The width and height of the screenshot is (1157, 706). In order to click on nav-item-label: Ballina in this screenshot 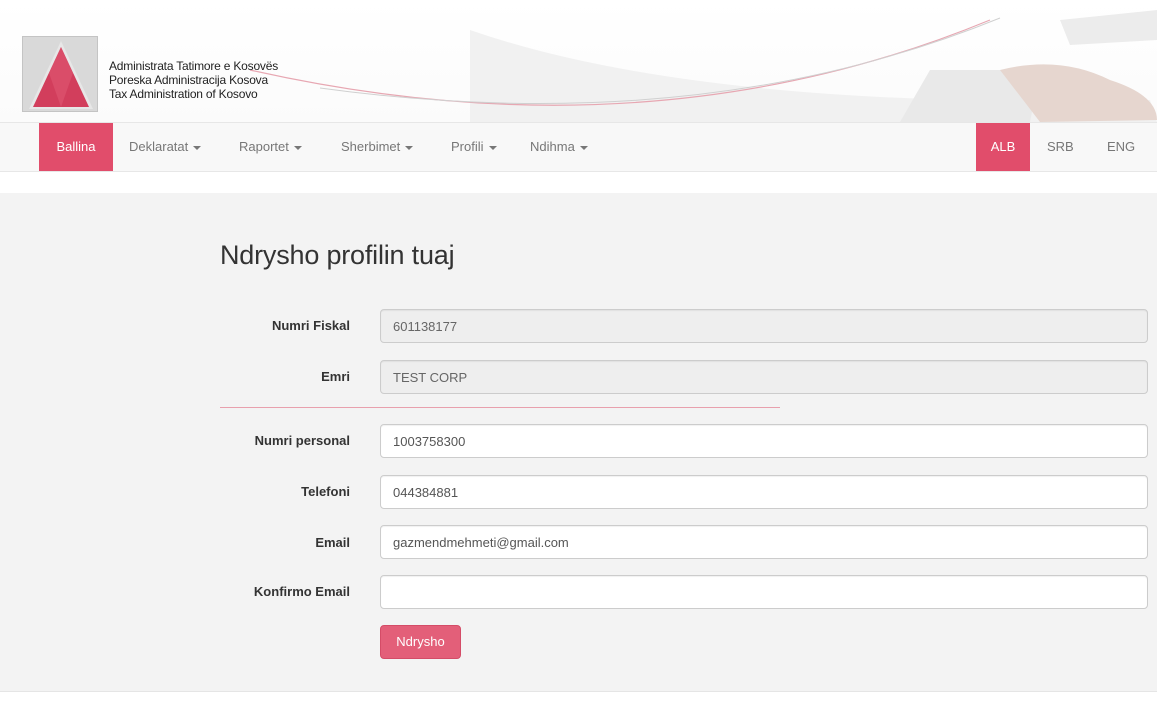, I will do `click(76, 146)`.